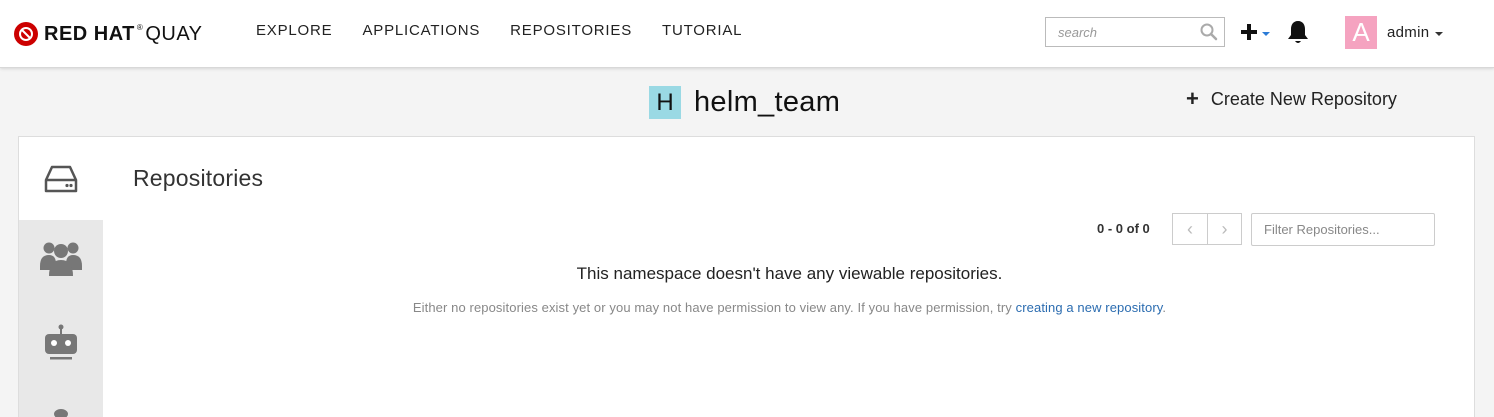 The width and height of the screenshot is (1494, 417). Describe the element at coordinates (89, 33) in the screenshot. I see `brand-name: RED HAT` at that location.